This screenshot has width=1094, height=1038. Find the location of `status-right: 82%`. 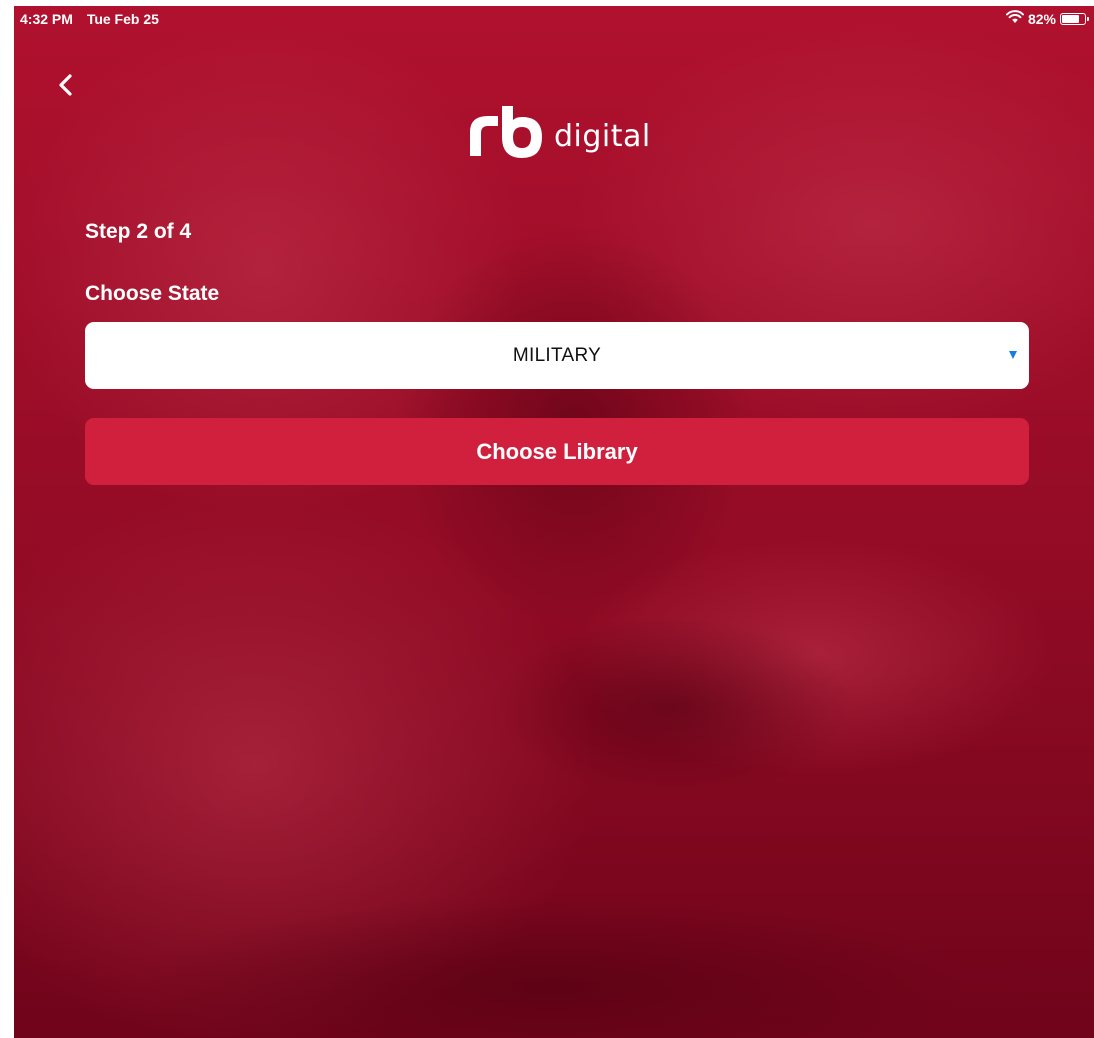

status-right: 82% is located at coordinates (1047, 18).